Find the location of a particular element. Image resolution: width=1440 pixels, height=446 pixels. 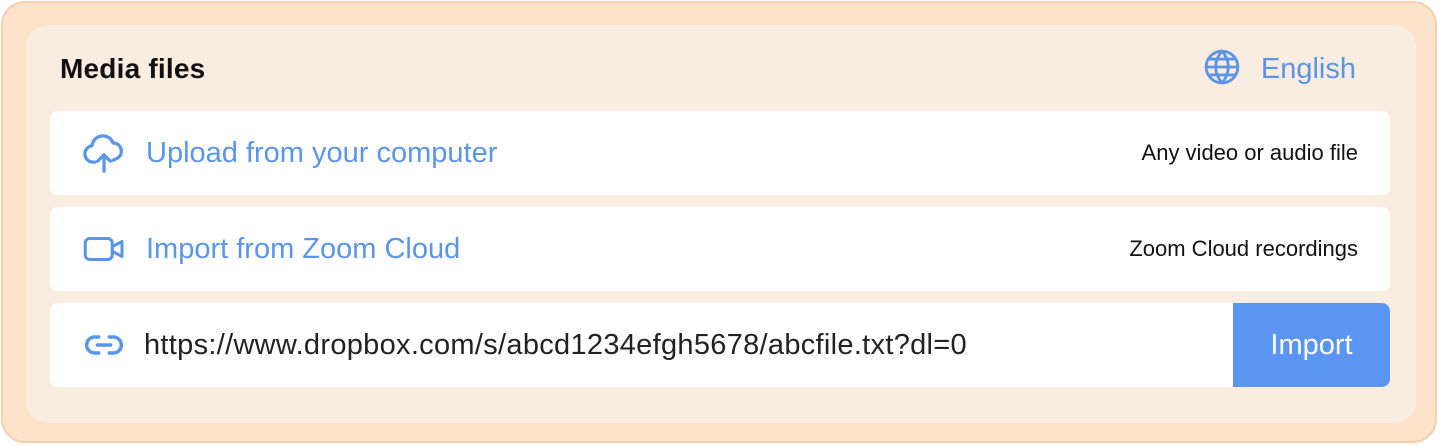

globe-icon is located at coordinates (1222, 69).